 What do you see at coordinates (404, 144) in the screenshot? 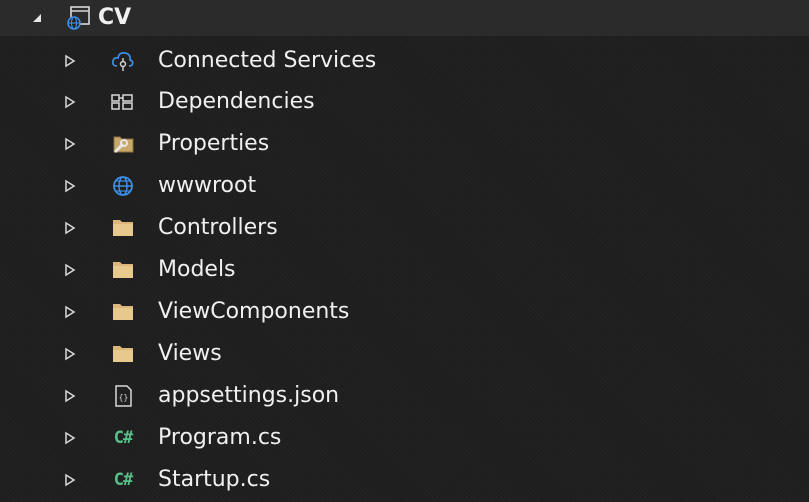
I see `tree-node-properties: Properties` at bounding box center [404, 144].